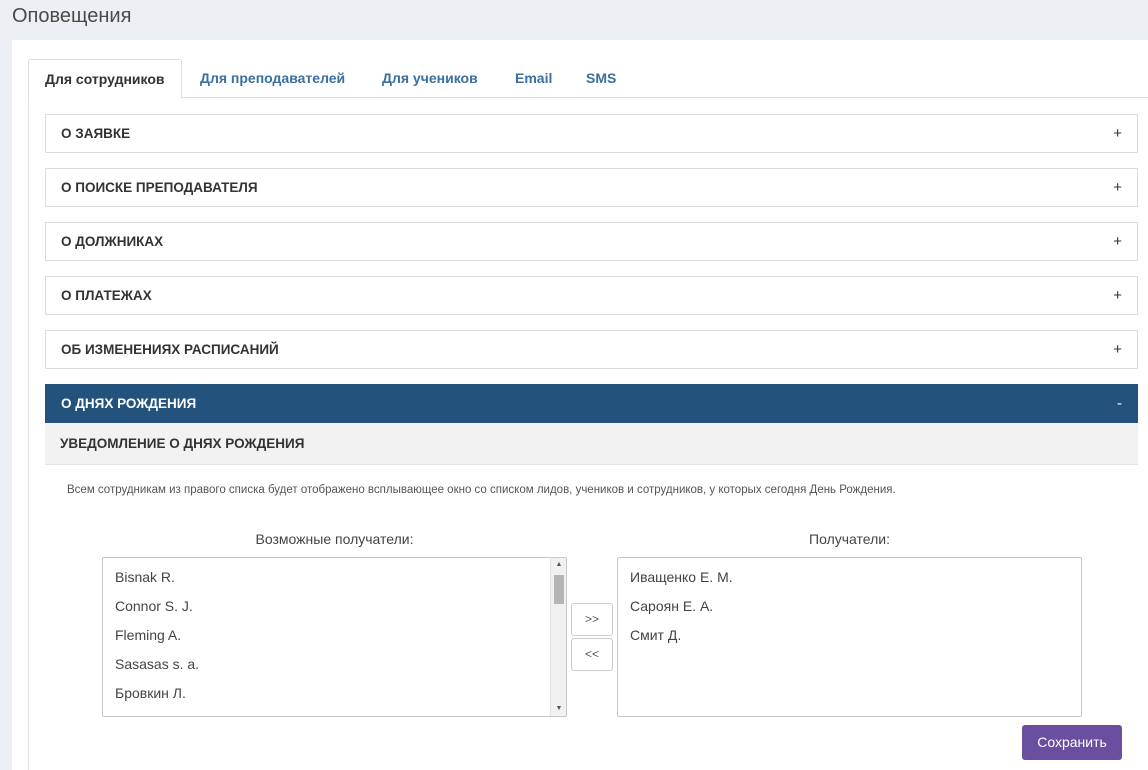 Image resolution: width=1148 pixels, height=770 pixels. I want to click on collapse-icon: -, so click(1119, 403).